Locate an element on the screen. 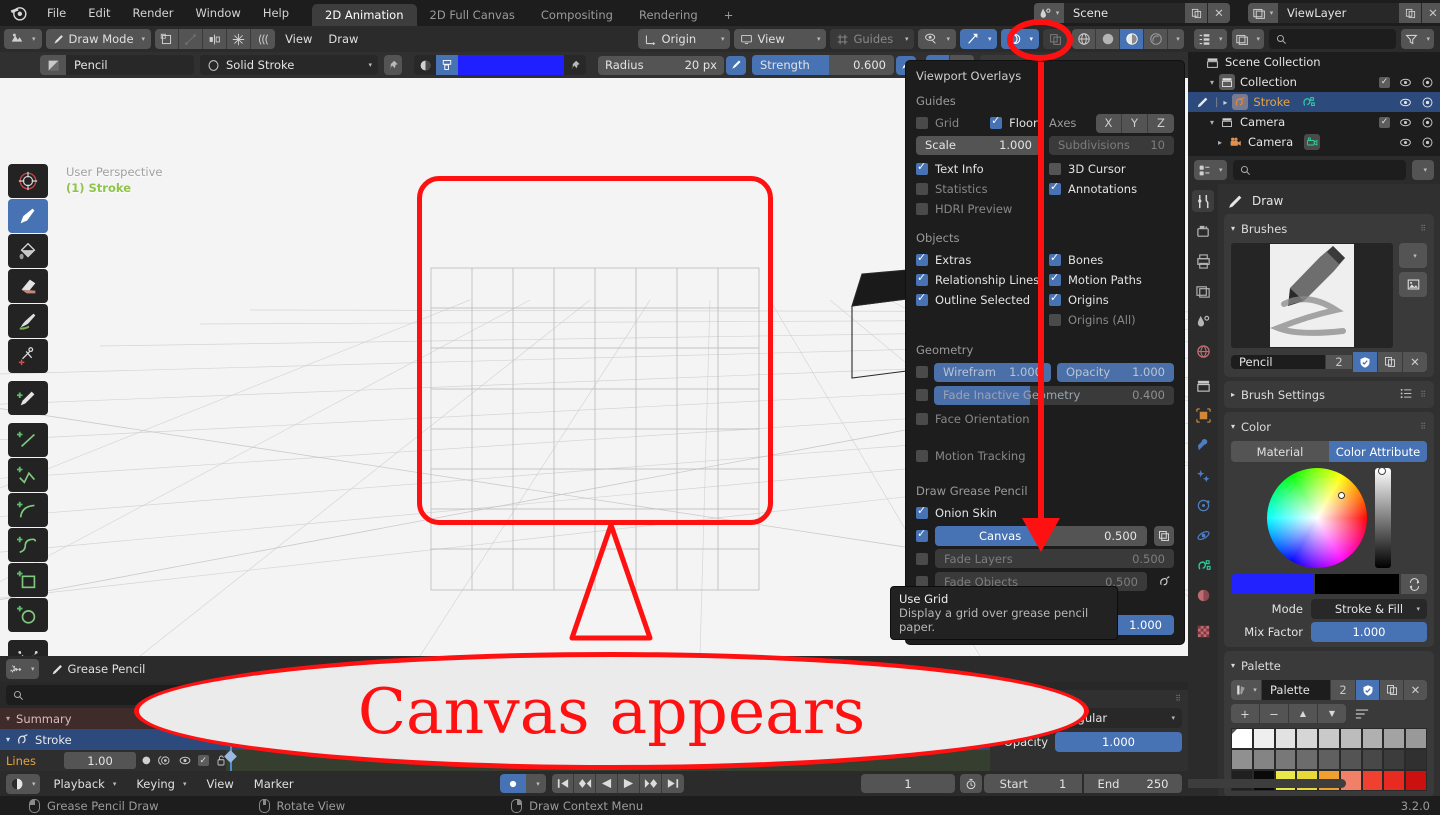 Image resolution: width=1440 pixels, height=815 pixels. secondary-color-swatch is located at coordinates (1357, 584).